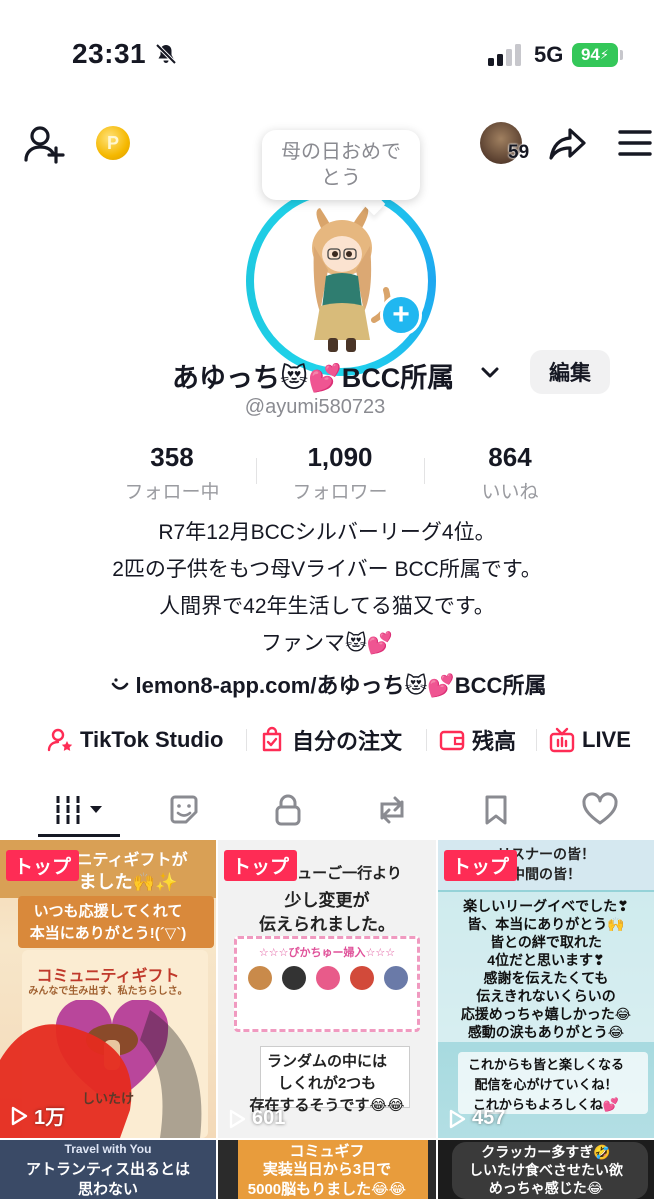  I want to click on thumb-text: 伝えられました。, so click(327, 924).